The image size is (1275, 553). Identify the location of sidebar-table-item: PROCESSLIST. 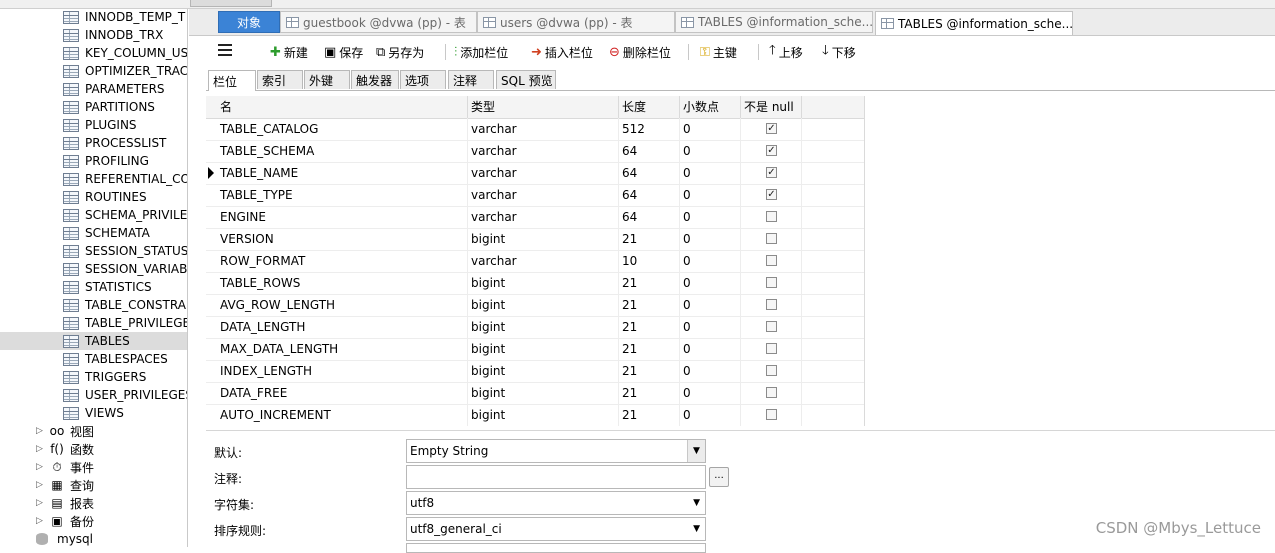
(93, 143).